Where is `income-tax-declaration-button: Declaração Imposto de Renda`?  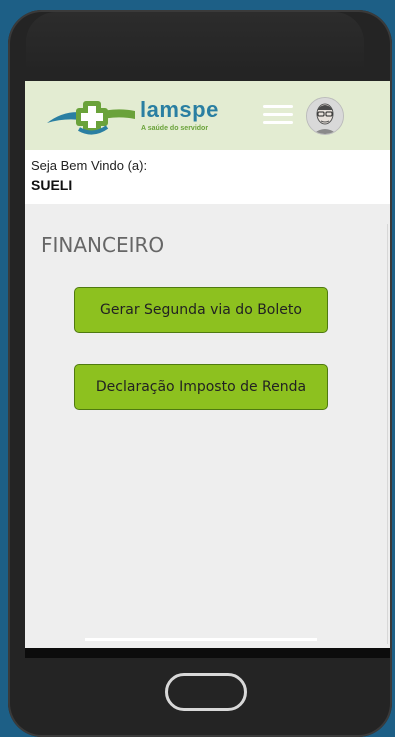 income-tax-declaration-button: Declaração Imposto de Renda is located at coordinates (201, 387).